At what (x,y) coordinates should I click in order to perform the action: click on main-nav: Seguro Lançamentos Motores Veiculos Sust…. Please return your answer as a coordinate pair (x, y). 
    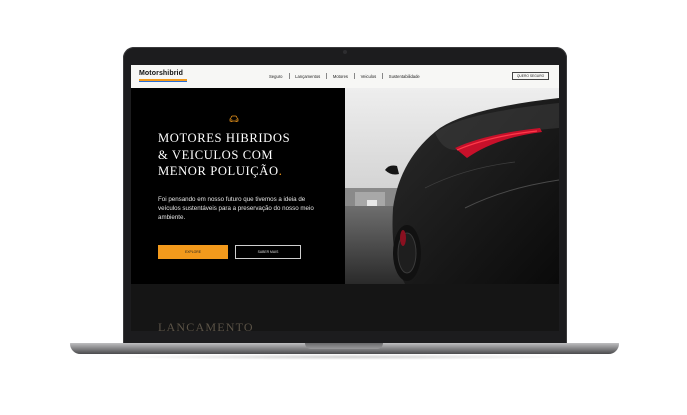
    Looking at the image, I should click on (344, 76).